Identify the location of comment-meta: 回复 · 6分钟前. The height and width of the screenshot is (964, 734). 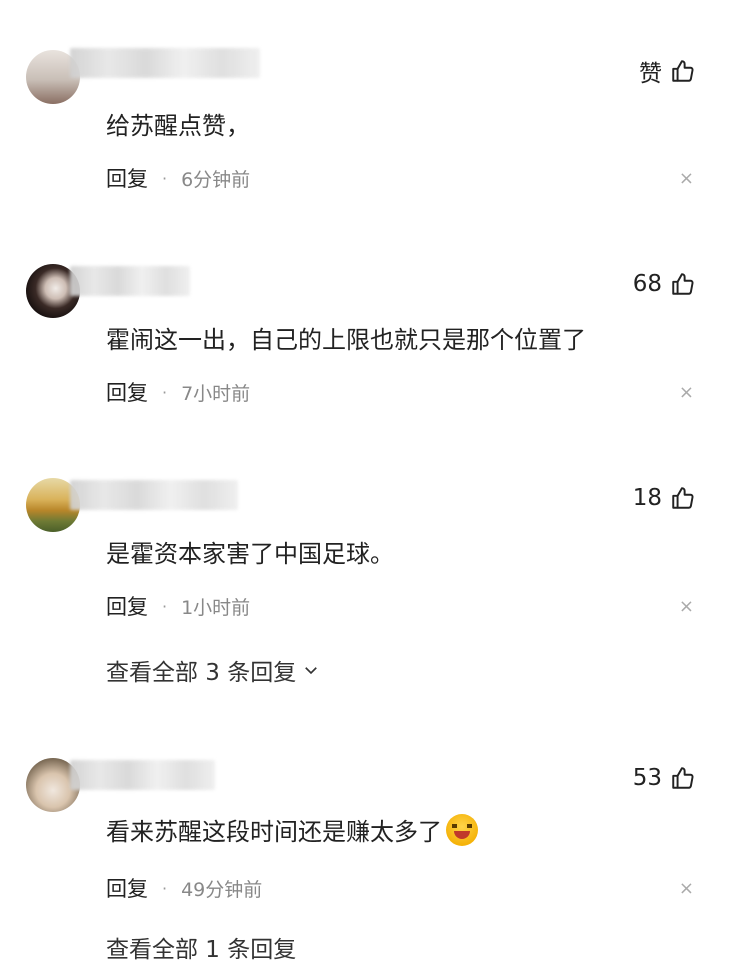
(178, 178).